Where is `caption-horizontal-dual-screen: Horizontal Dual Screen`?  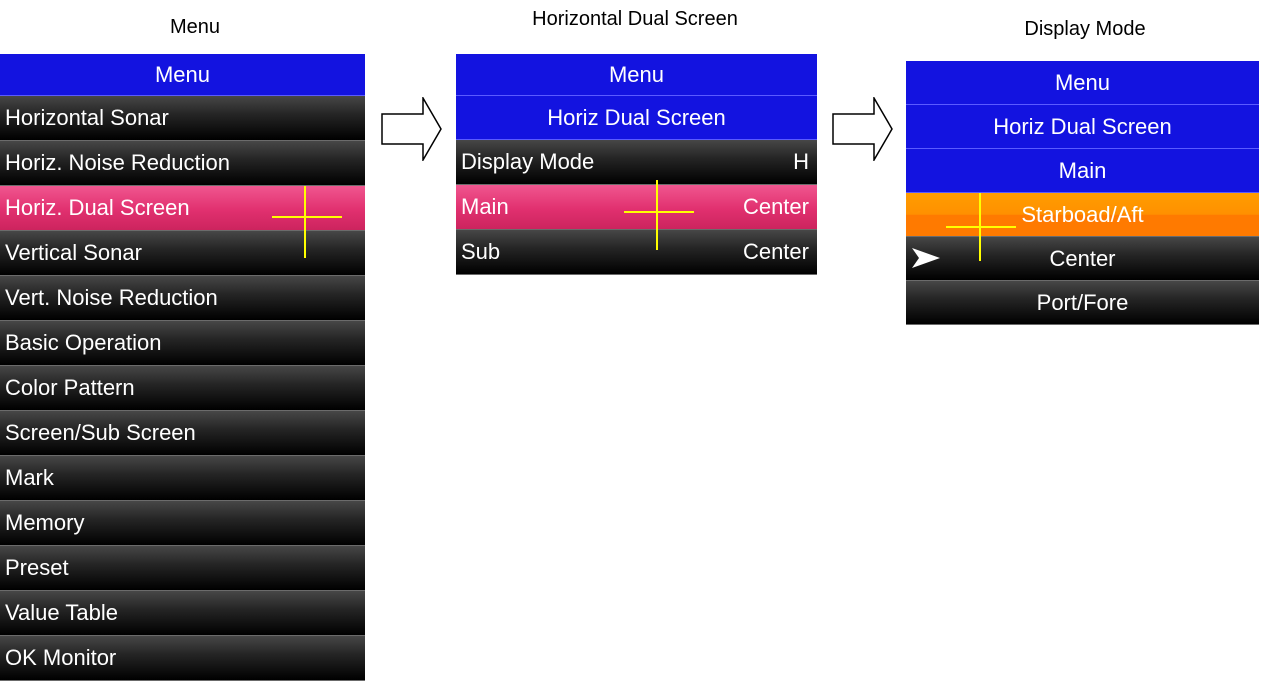 caption-horizontal-dual-screen: Horizontal Dual Screen is located at coordinates (635, 19).